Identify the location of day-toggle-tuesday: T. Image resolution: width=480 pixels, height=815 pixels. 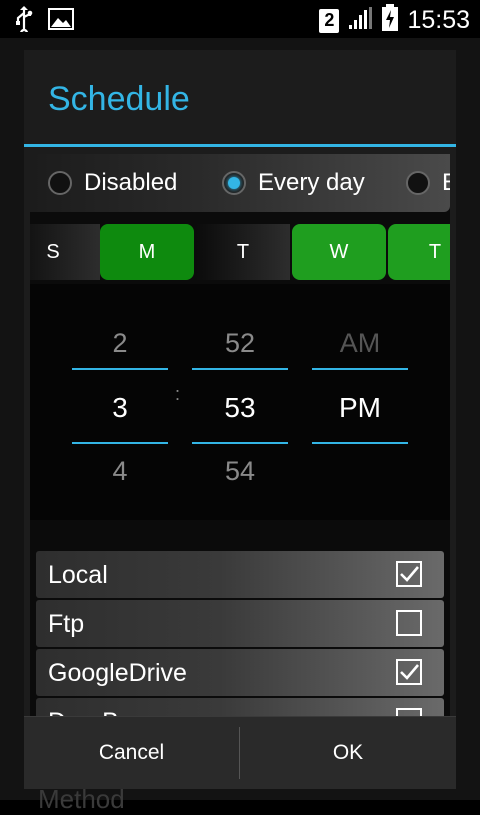
(243, 252).